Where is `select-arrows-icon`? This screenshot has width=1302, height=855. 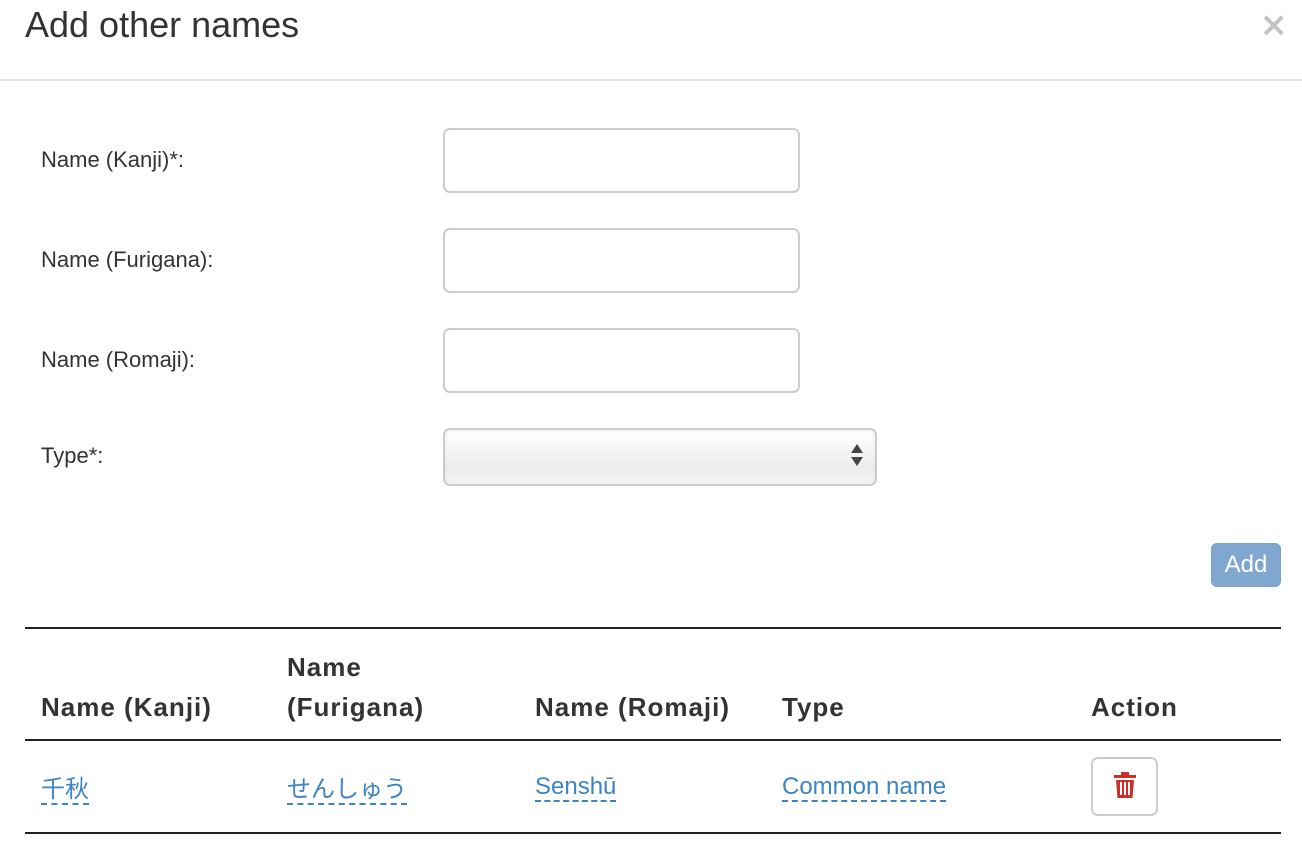 select-arrows-icon is located at coordinates (857, 455).